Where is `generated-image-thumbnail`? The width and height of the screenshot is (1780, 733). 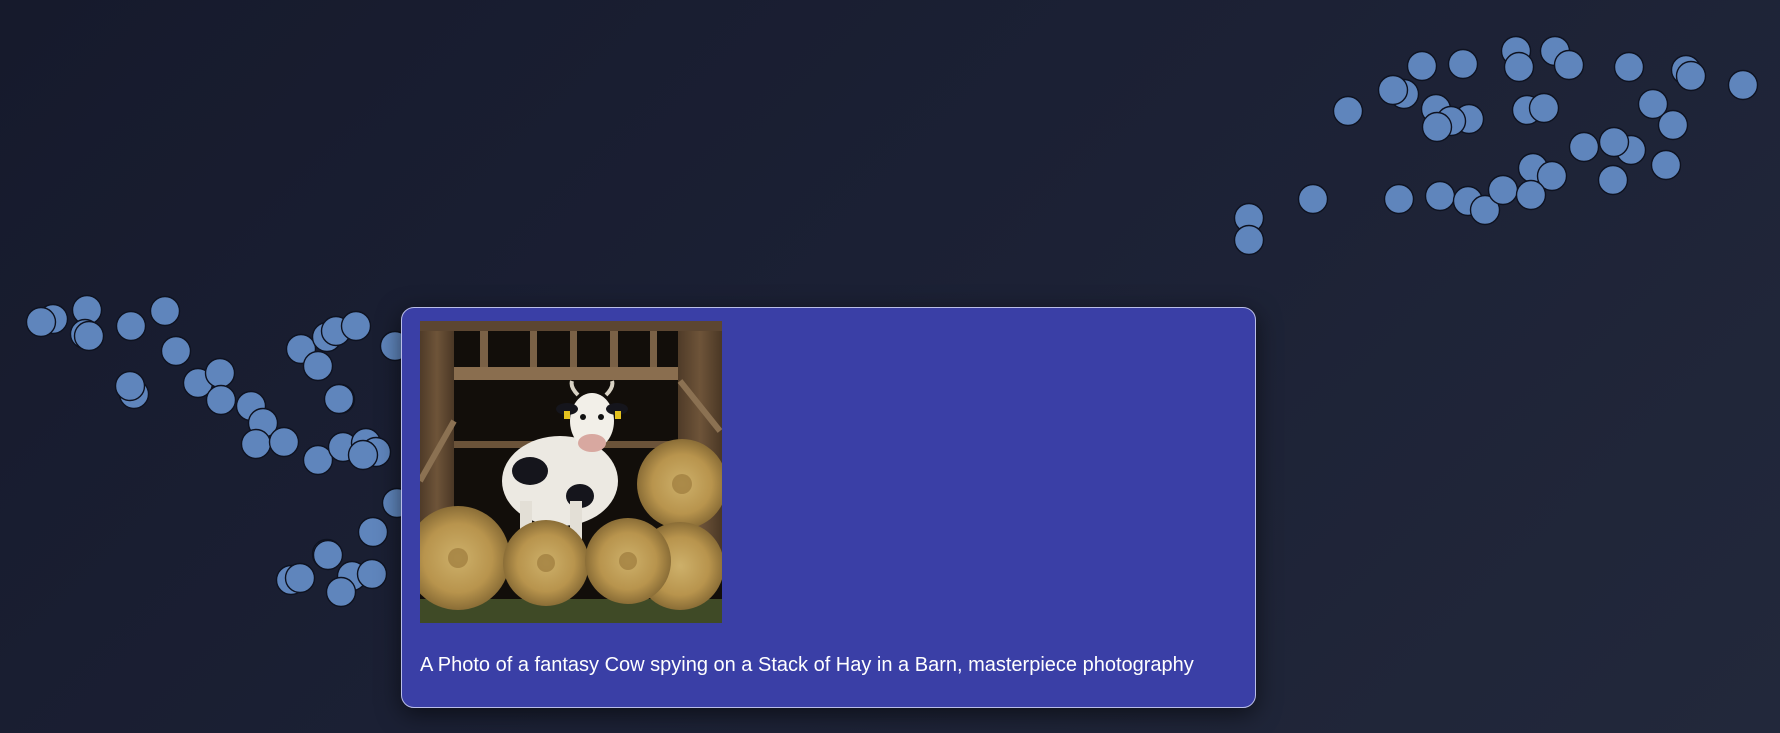 generated-image-thumbnail is located at coordinates (571, 472).